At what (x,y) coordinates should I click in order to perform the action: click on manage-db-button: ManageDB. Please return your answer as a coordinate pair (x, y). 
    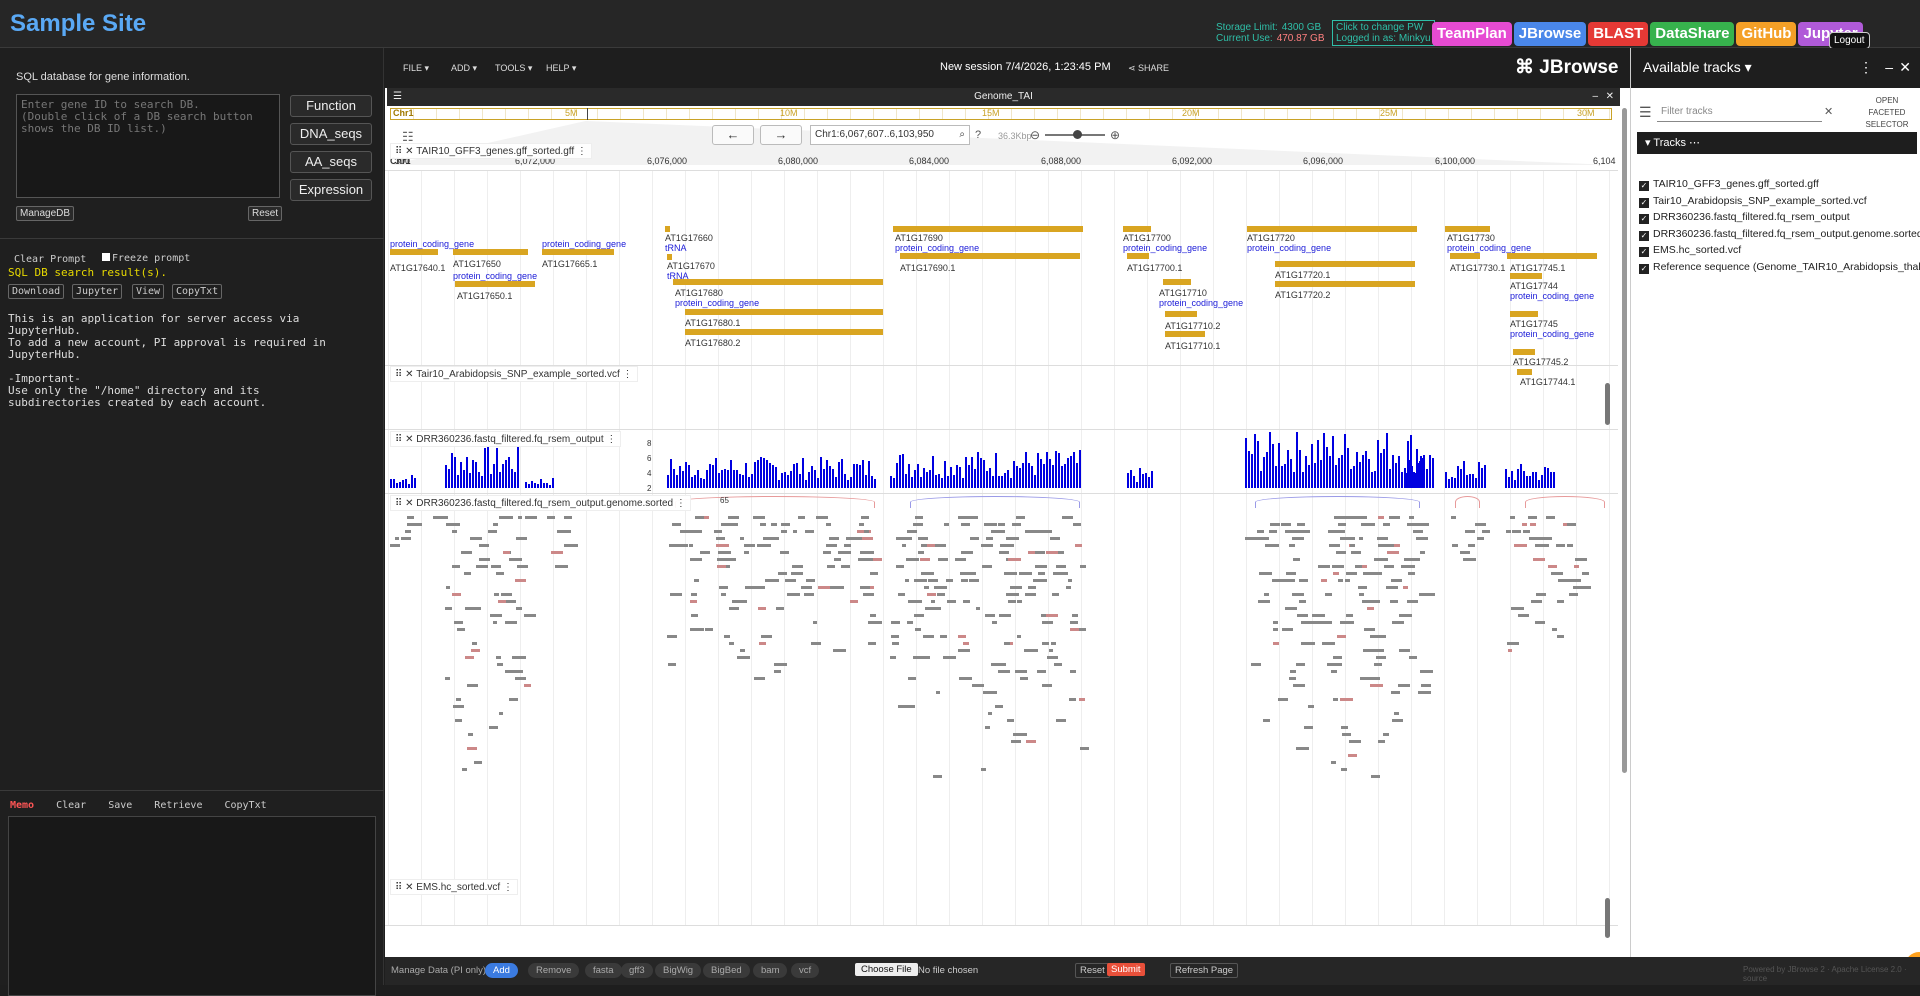
    Looking at the image, I should click on (45, 213).